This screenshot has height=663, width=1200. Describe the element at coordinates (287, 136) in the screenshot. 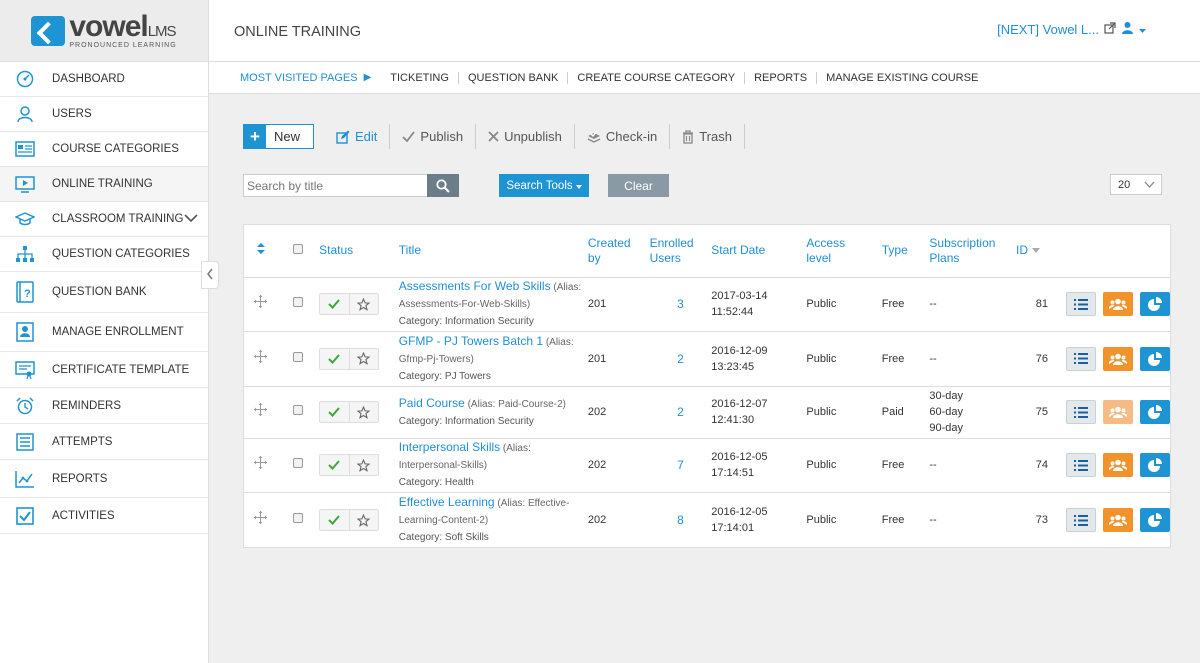

I see `new-button-label: New` at that location.